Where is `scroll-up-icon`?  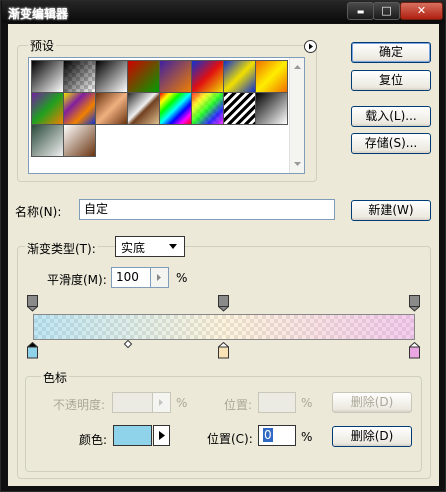
scroll-up-icon is located at coordinates (297, 67).